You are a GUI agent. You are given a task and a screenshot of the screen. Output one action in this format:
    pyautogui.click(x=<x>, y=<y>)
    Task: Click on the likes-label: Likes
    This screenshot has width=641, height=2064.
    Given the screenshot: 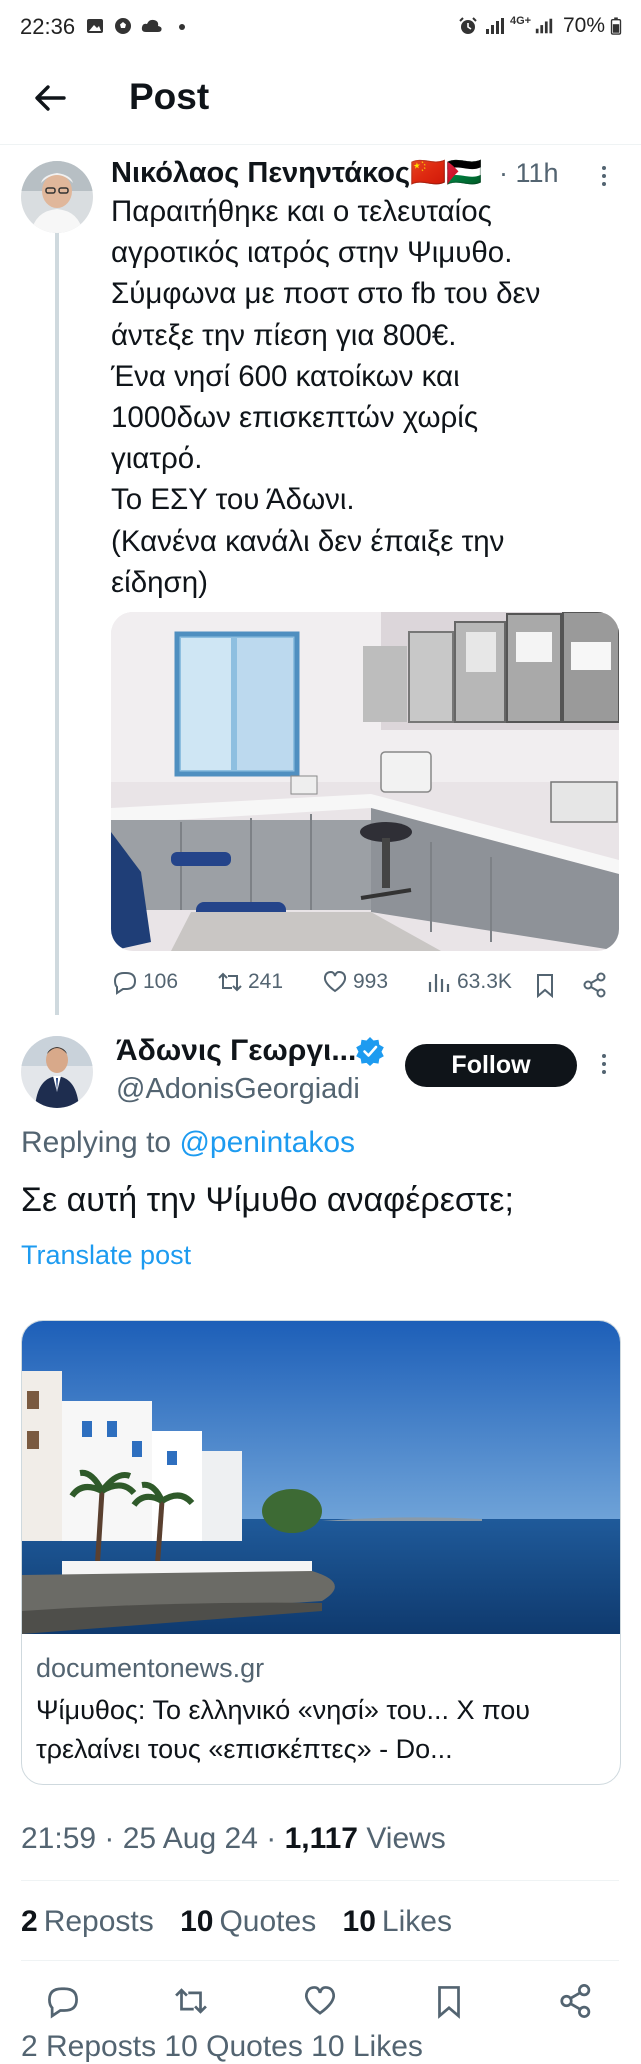 What is the action you would take?
    pyautogui.click(x=416, y=1921)
    